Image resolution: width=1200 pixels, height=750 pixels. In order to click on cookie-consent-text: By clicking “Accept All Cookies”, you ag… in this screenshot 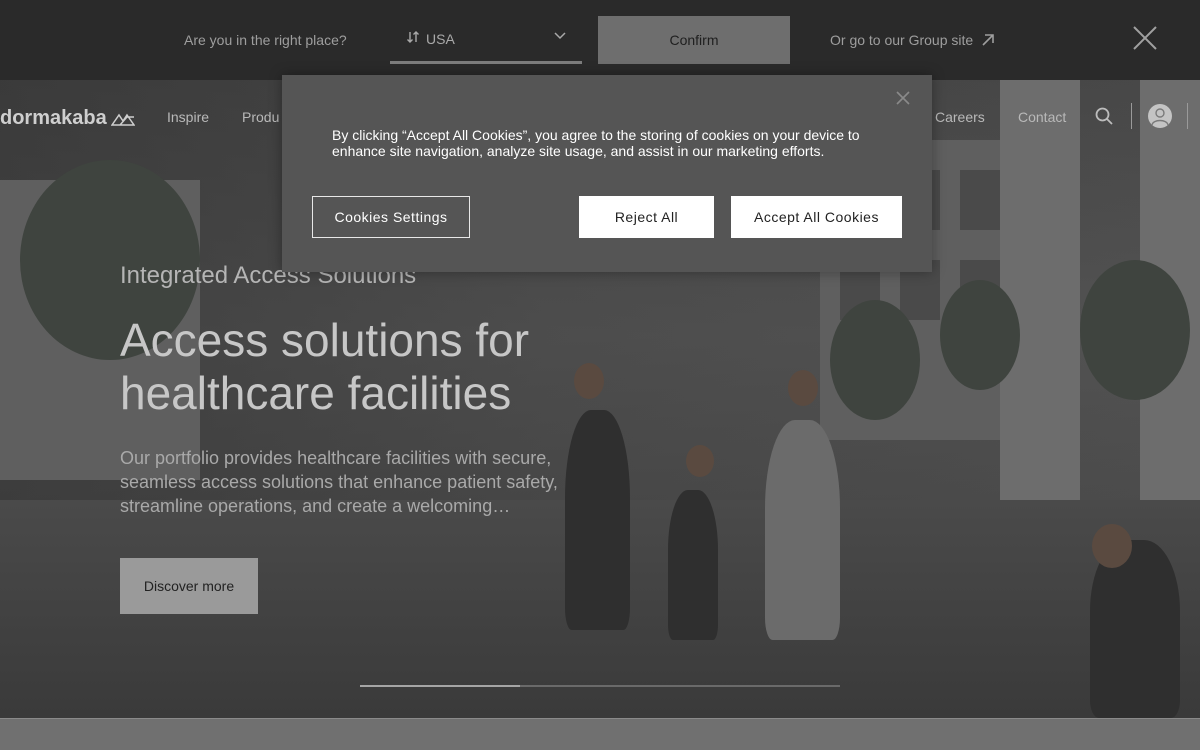, I will do `click(596, 143)`.